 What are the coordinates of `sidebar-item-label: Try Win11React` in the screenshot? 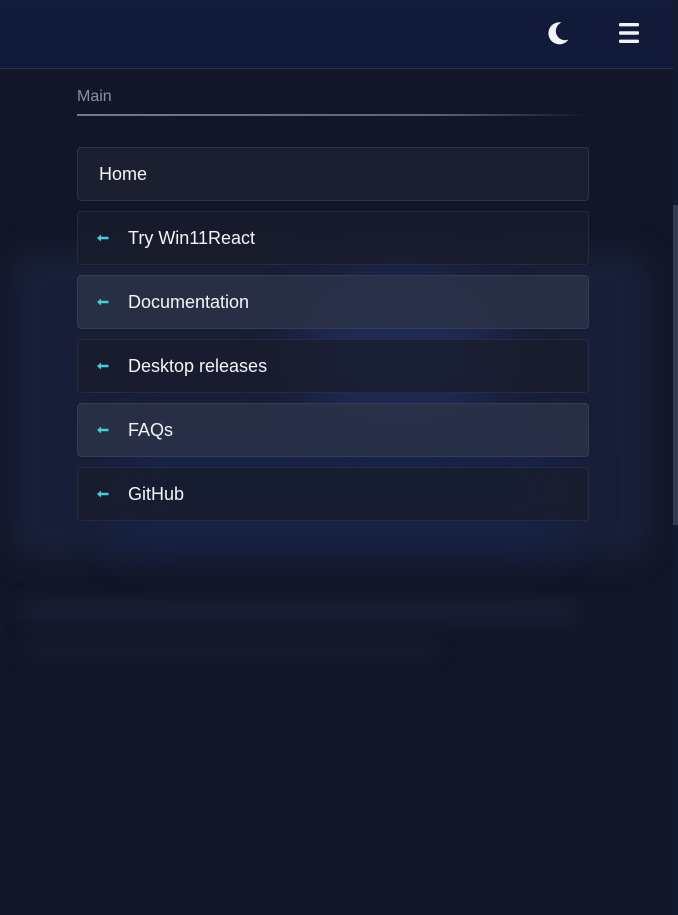 It's located at (192, 237).